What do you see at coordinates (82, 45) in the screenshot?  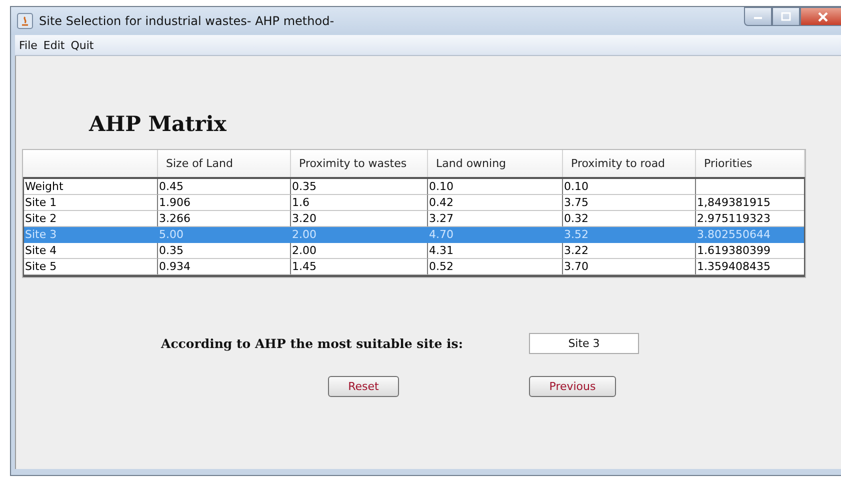 I see `menu-item: Quit` at bounding box center [82, 45].